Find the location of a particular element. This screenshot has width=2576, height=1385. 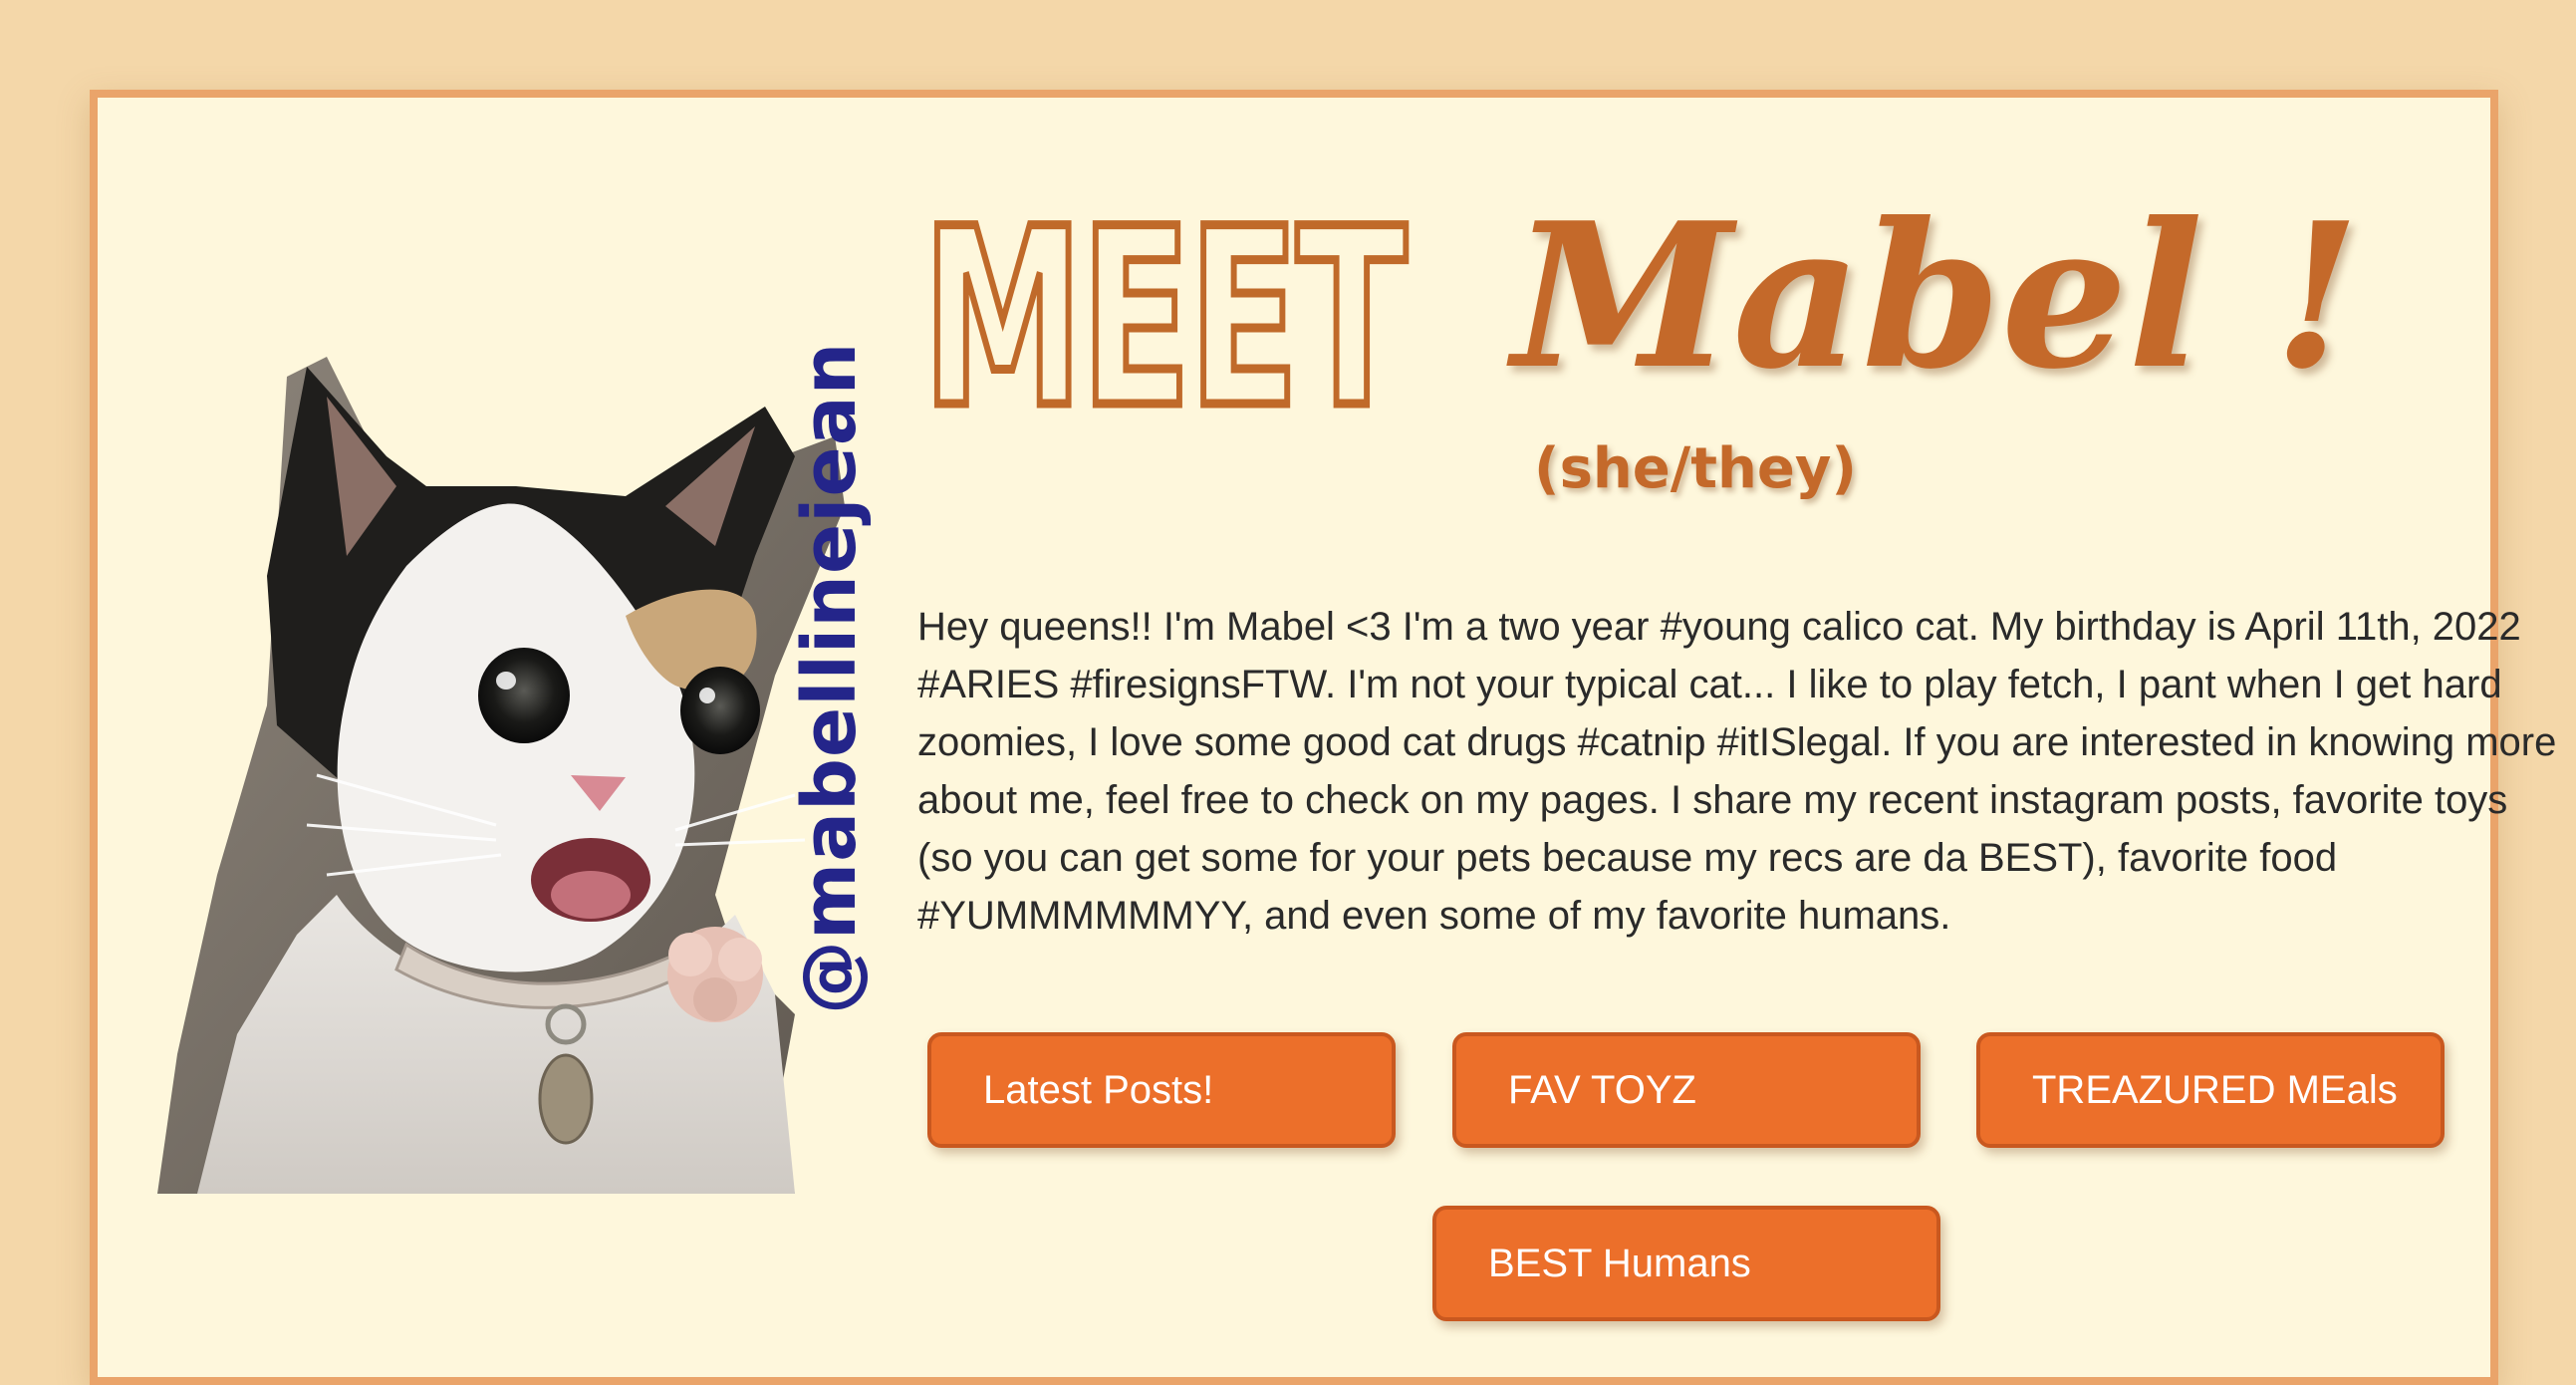

best-humans-button: BEST Humans is located at coordinates (1686, 1263).